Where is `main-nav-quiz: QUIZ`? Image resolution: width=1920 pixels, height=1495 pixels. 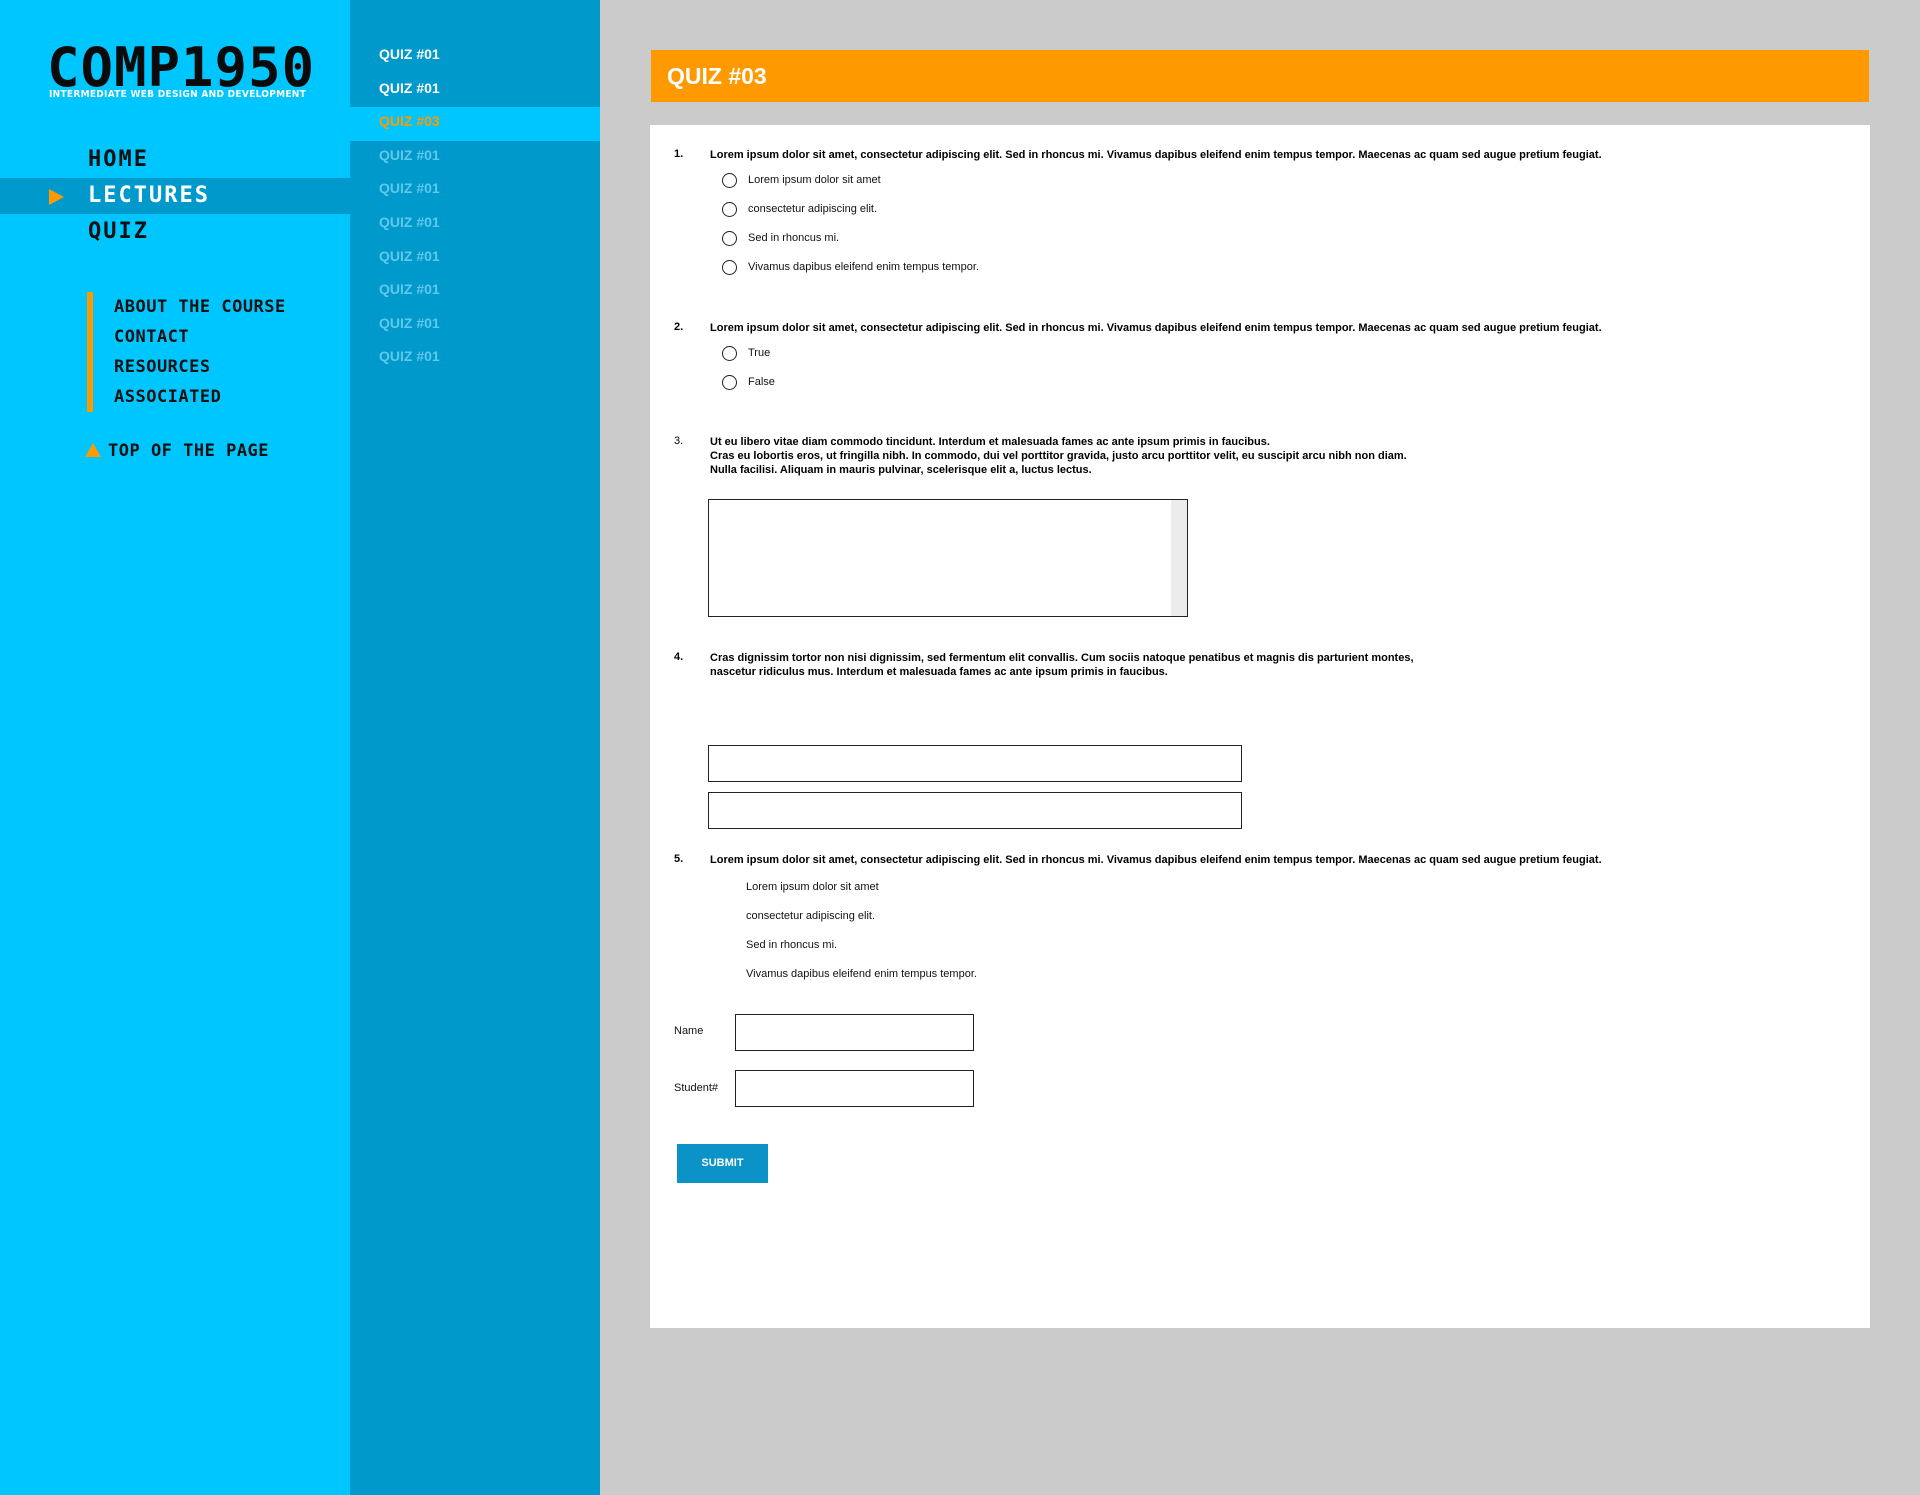 main-nav-quiz: QUIZ is located at coordinates (175, 232).